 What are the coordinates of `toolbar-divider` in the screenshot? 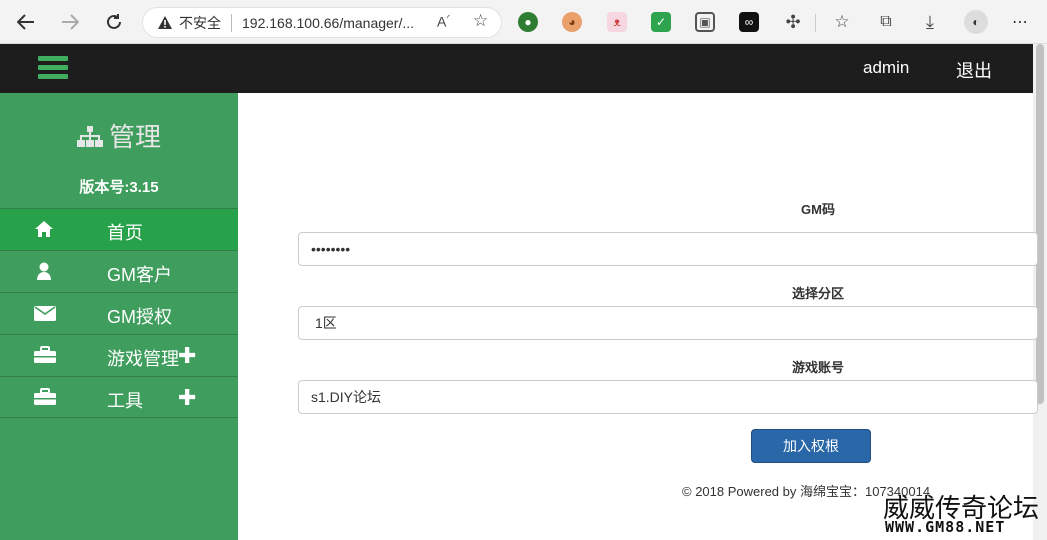 It's located at (815, 23).